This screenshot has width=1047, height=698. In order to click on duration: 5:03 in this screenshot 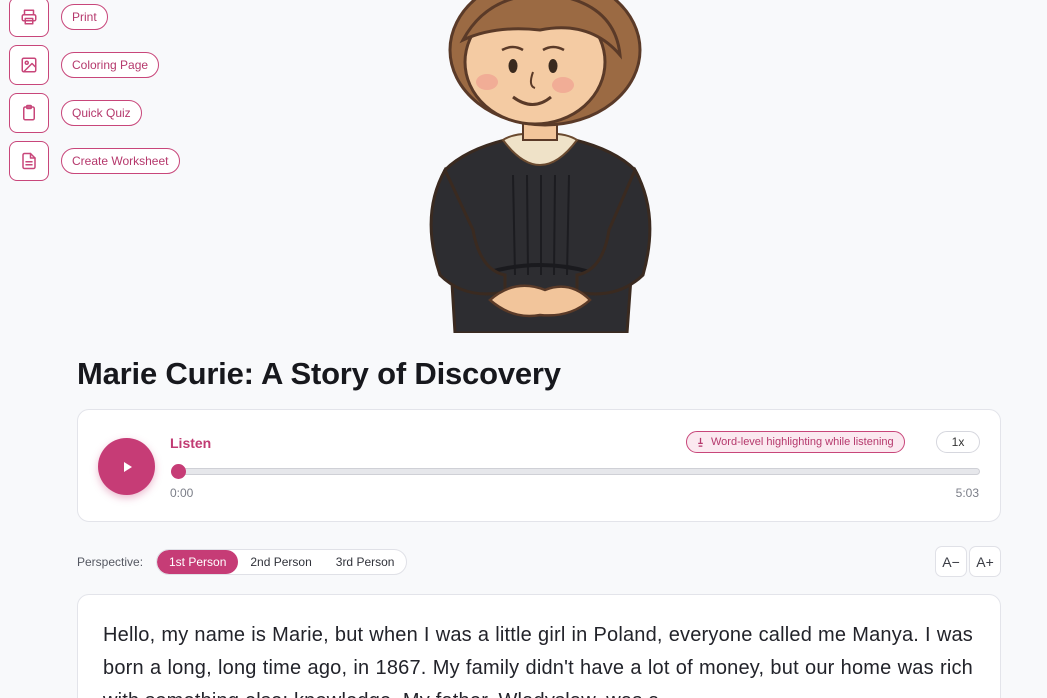, I will do `click(967, 493)`.